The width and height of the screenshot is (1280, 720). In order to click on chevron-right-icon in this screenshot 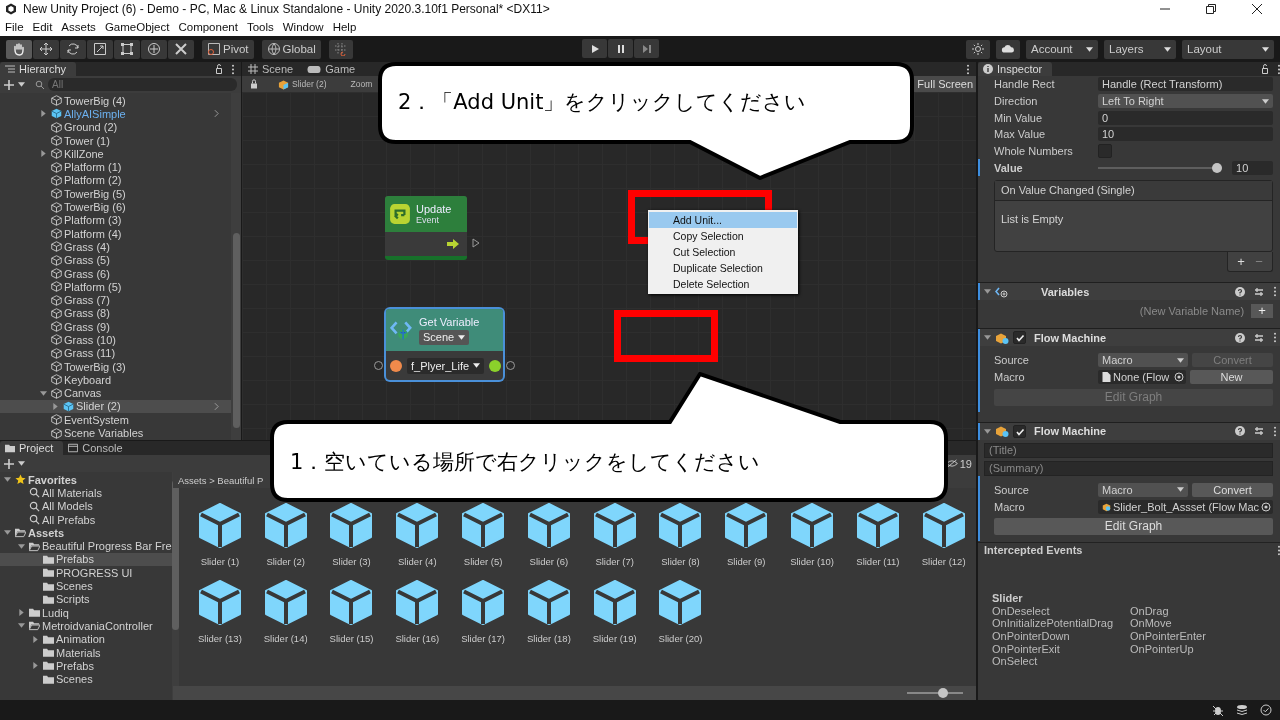, I will do `click(216, 114)`.